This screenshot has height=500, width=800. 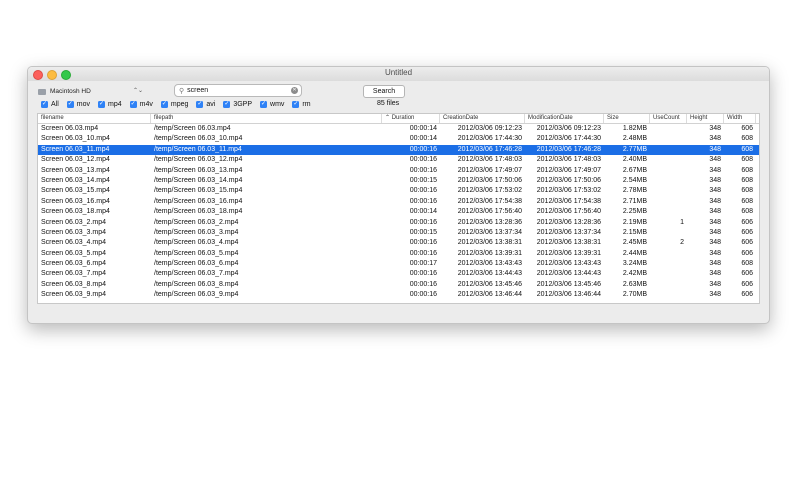 What do you see at coordinates (564, 118) in the screenshot?
I see `column-header-modificationdate: ModificationDate` at bounding box center [564, 118].